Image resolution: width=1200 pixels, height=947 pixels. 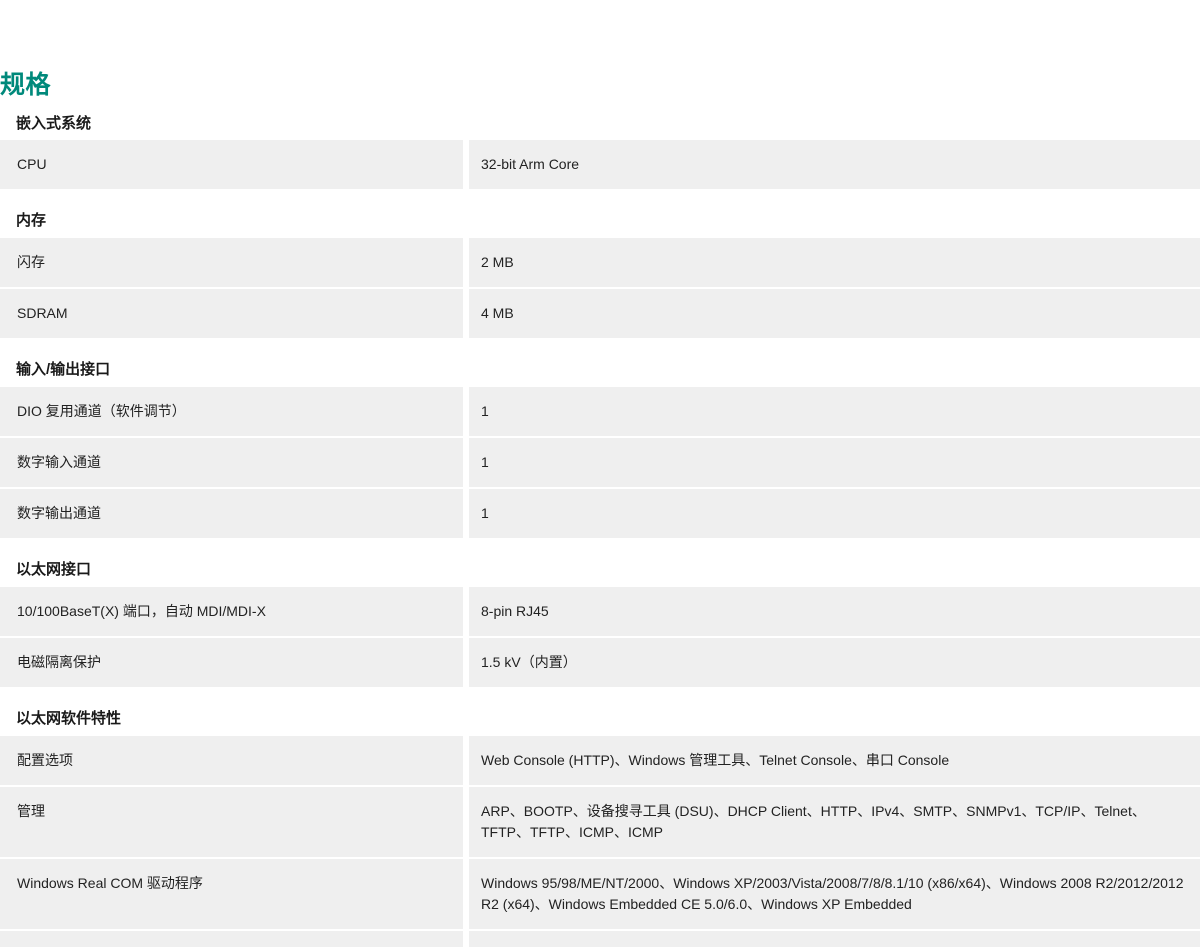 I want to click on spec-value-cell: 2 MB, so click(x=834, y=262).